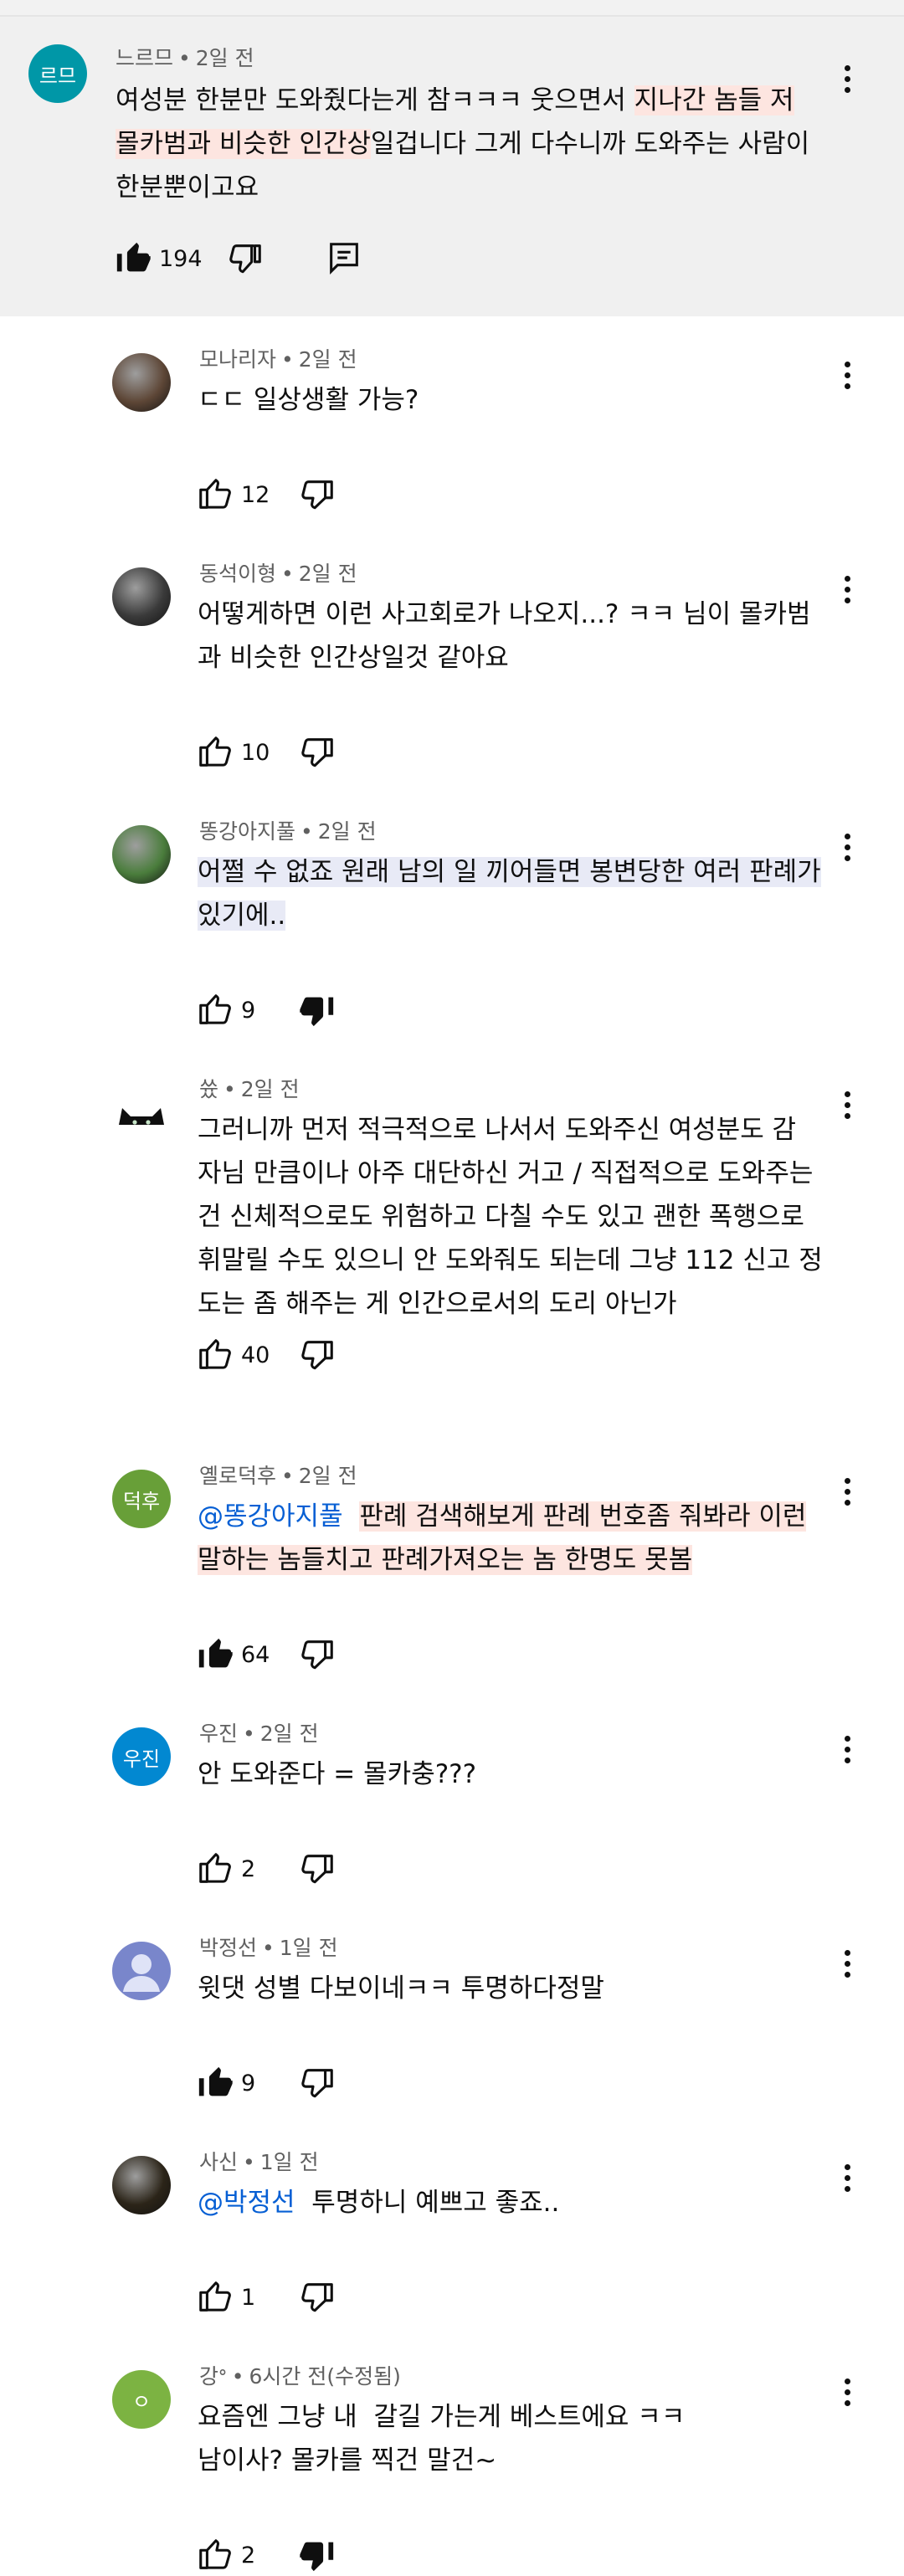 This screenshot has width=904, height=2576. What do you see at coordinates (236, 494) in the screenshot?
I see `like-button: 12` at bounding box center [236, 494].